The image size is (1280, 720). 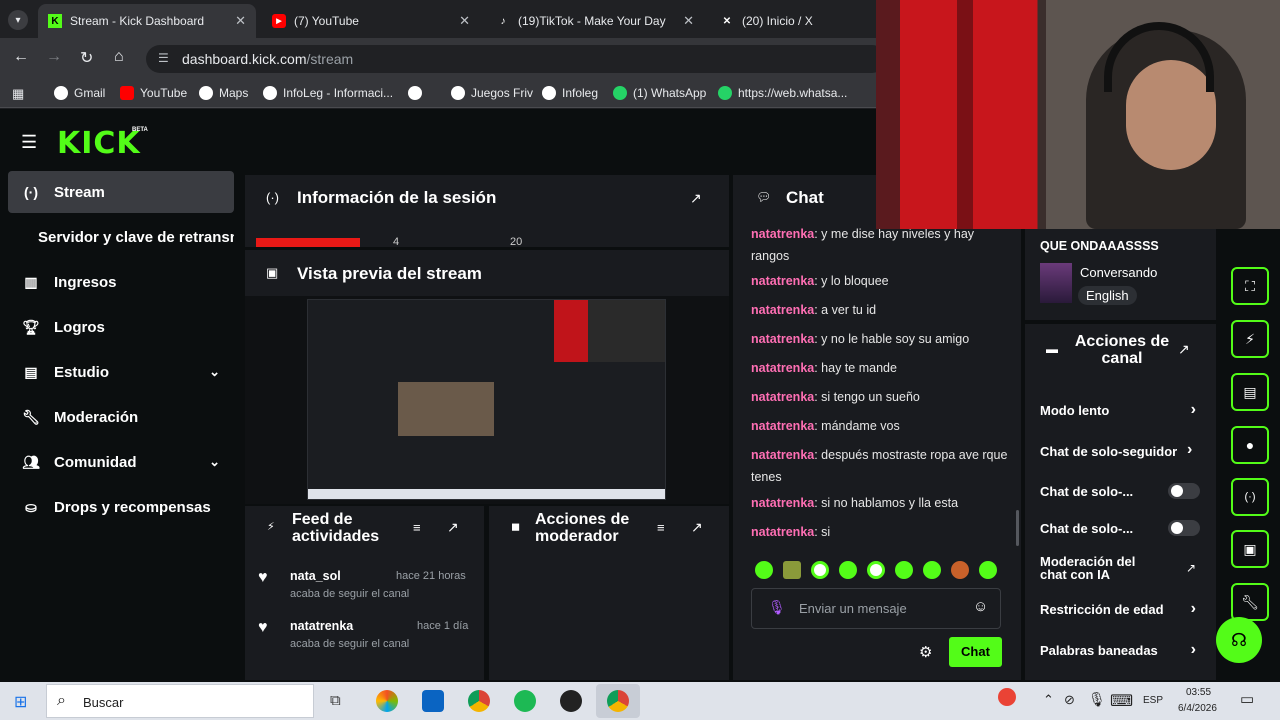 What do you see at coordinates (1239, 640) in the screenshot?
I see `support-chat-button: ☊` at bounding box center [1239, 640].